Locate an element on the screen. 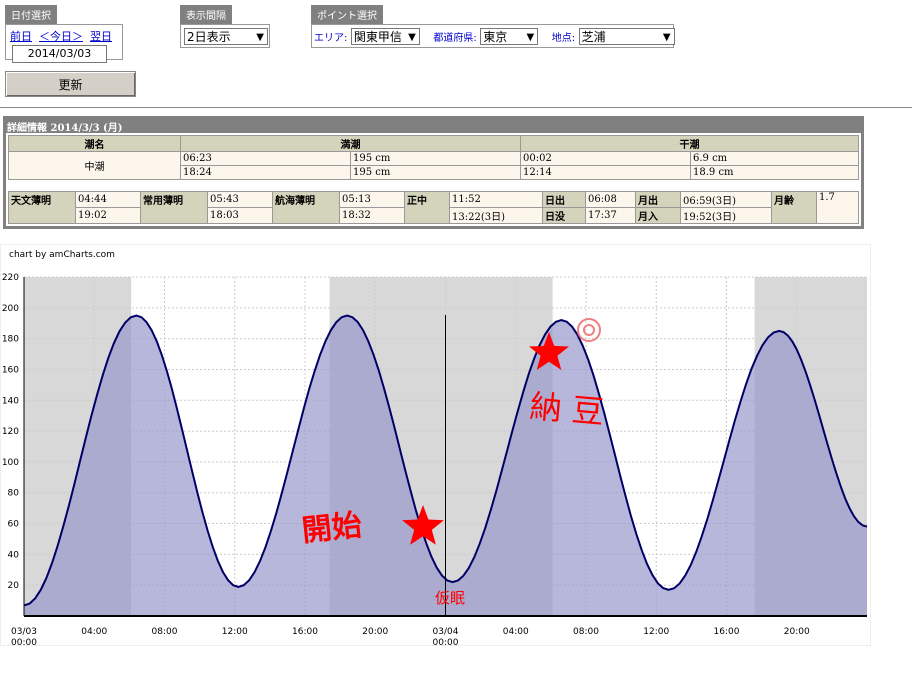 The height and width of the screenshot is (697, 920). high-tide-header: 満潮 is located at coordinates (350, 143).